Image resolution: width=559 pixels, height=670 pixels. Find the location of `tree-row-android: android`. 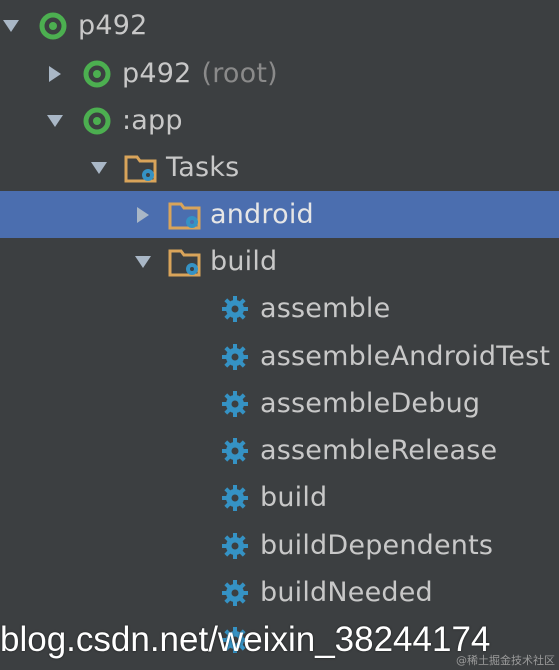

tree-row-android: android is located at coordinates (279, 214).